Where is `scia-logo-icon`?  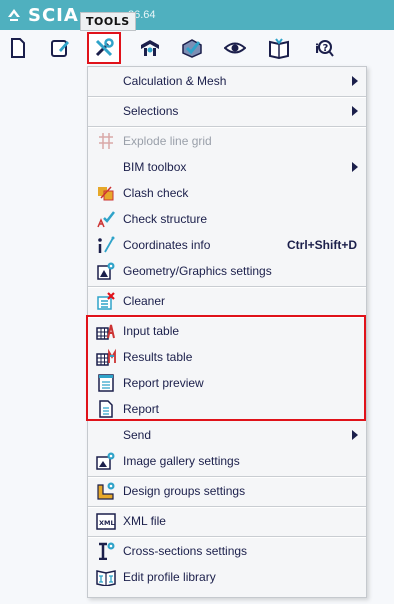 scia-logo-icon is located at coordinates (14, 15).